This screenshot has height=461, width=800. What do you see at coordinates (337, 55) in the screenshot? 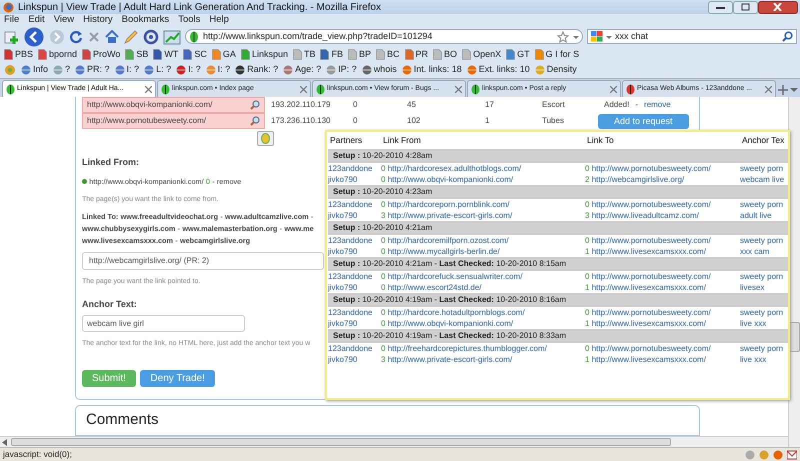
I see `bookmark-link: FB` at bounding box center [337, 55].